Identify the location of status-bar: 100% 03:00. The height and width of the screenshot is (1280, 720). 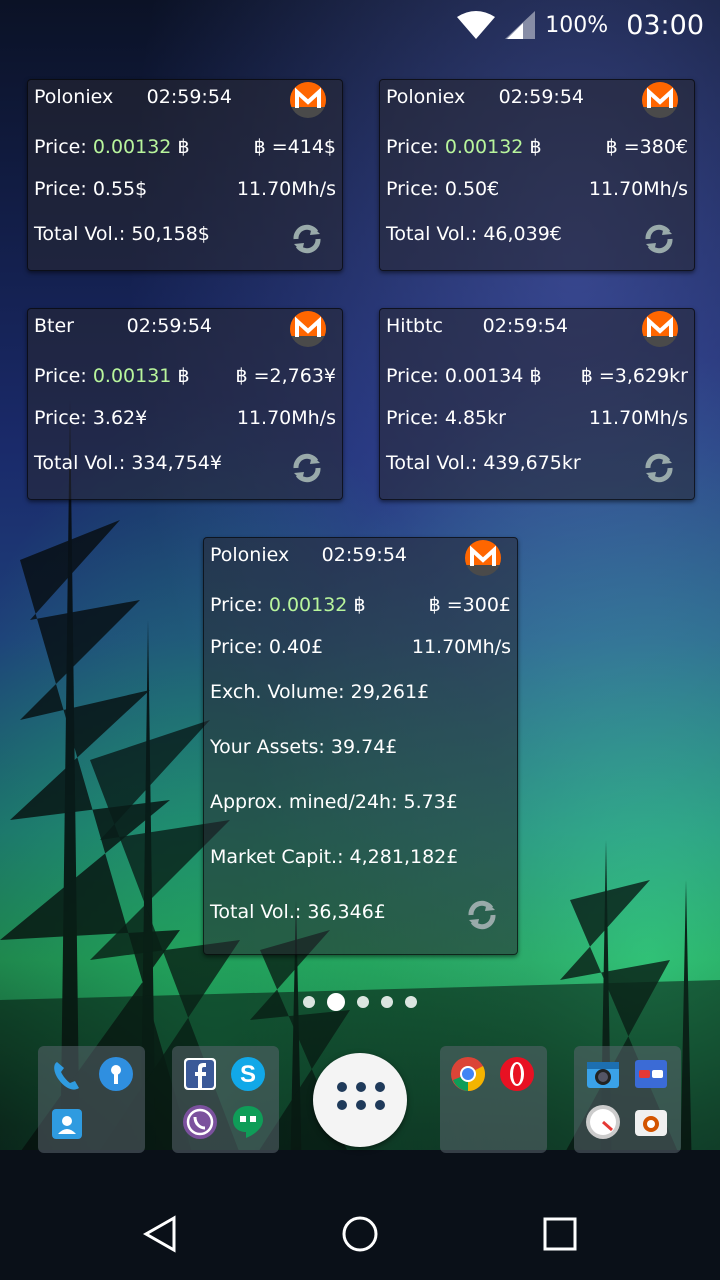
(360, 25).